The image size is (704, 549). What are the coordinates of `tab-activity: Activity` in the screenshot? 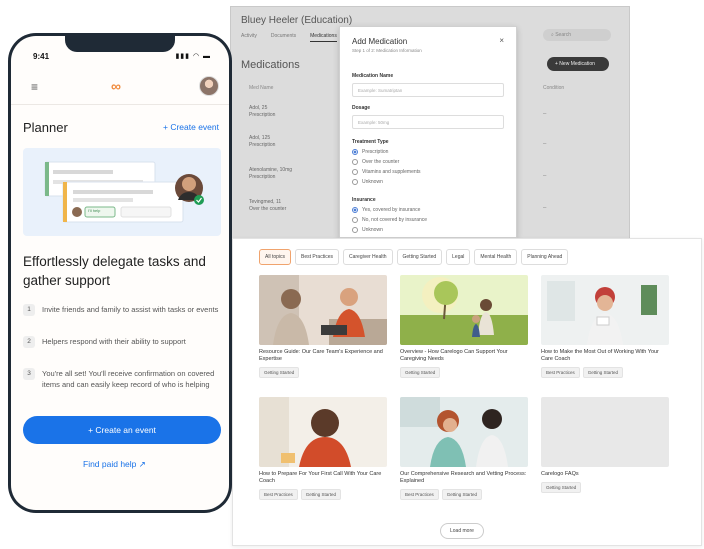 It's located at (249, 37).